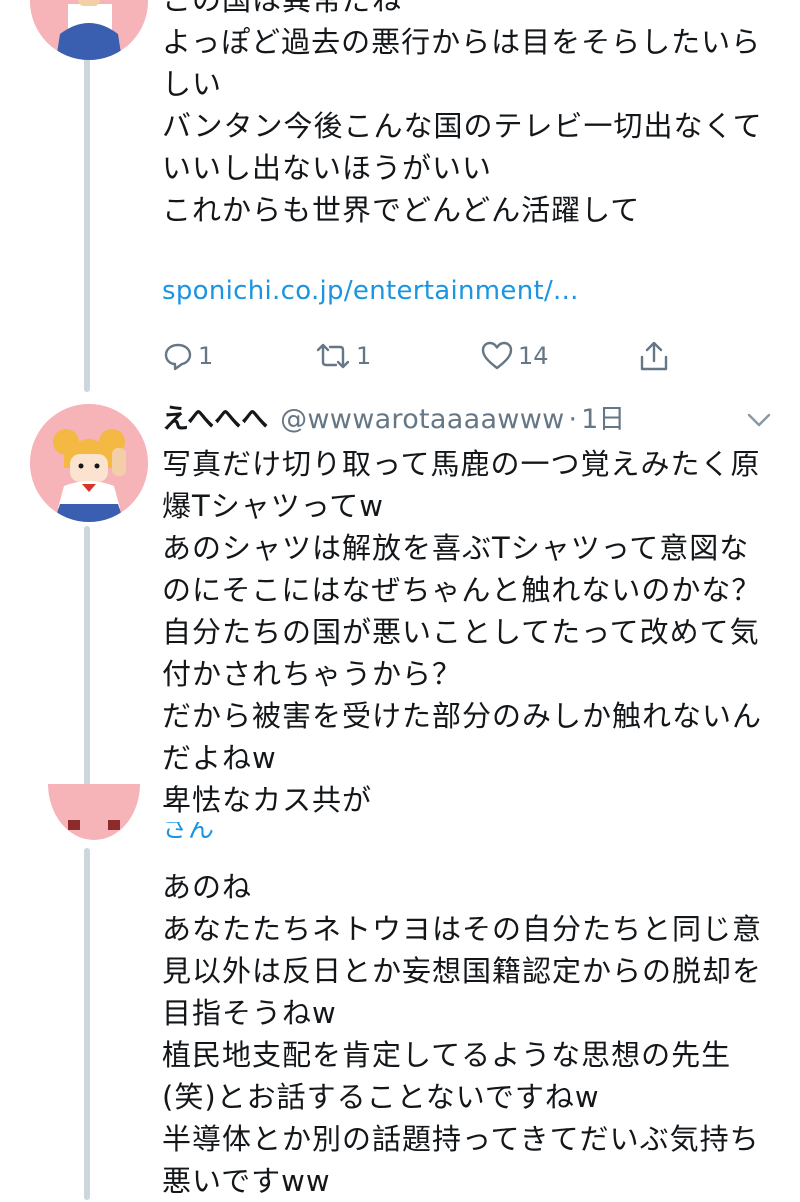  Describe the element at coordinates (401, 210) in the screenshot. I see `tweet1-line: これからも世界でどんどん活躍して` at that location.